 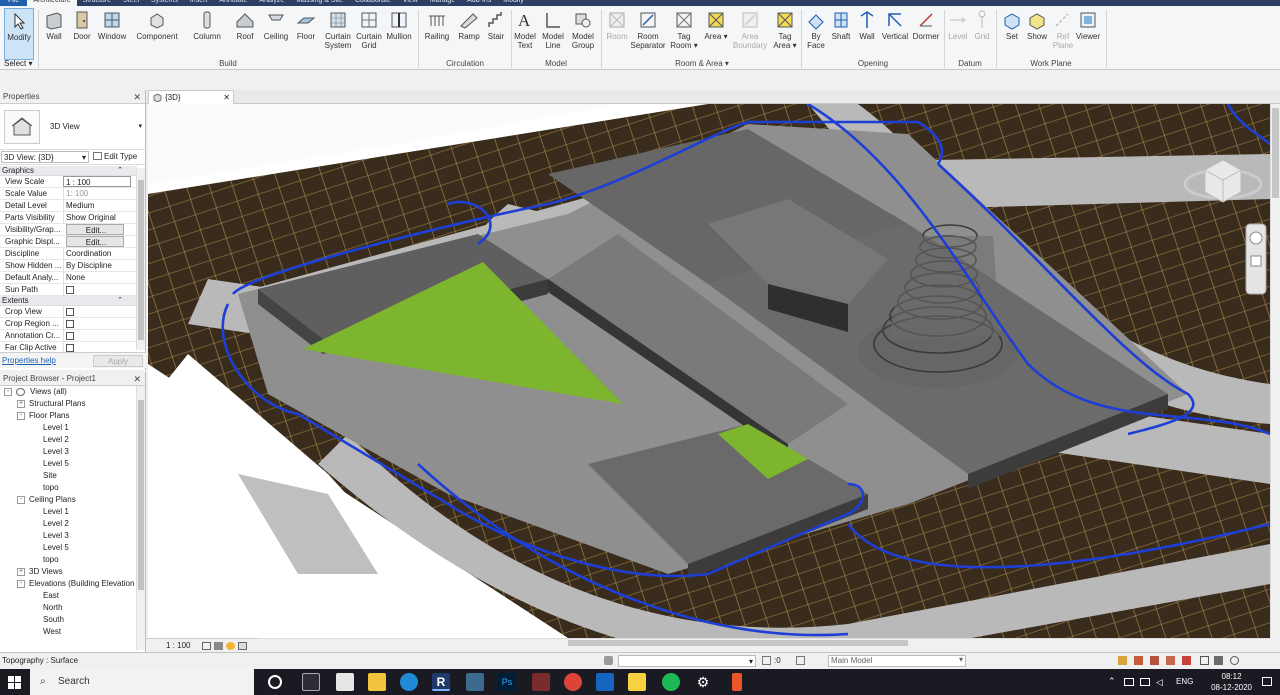 I want to click on workset-icon, so click(x=608, y=660).